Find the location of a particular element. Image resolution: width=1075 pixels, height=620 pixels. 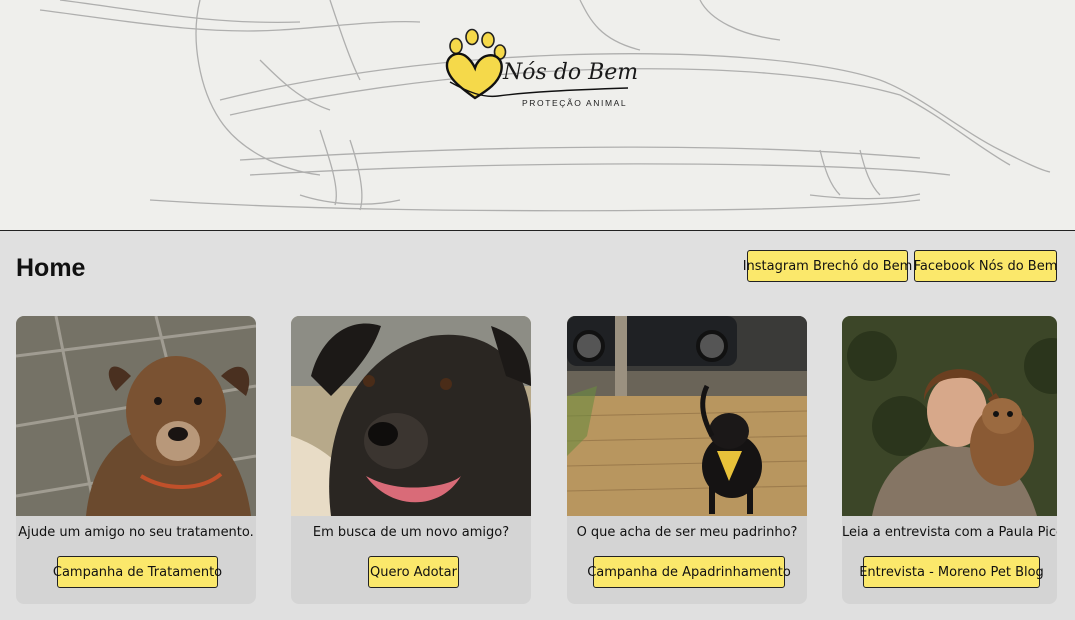

adopt-button: Quero Adotar is located at coordinates (413, 572).